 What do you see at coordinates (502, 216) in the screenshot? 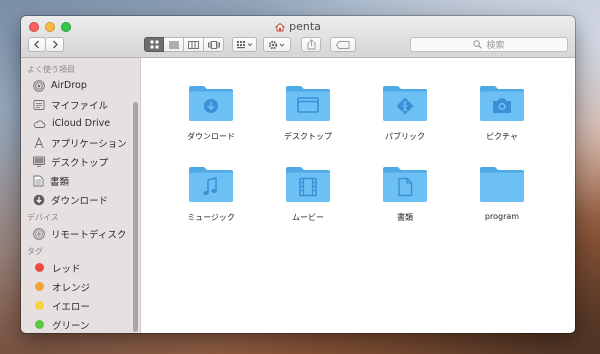
I see `file-label: program` at bounding box center [502, 216].